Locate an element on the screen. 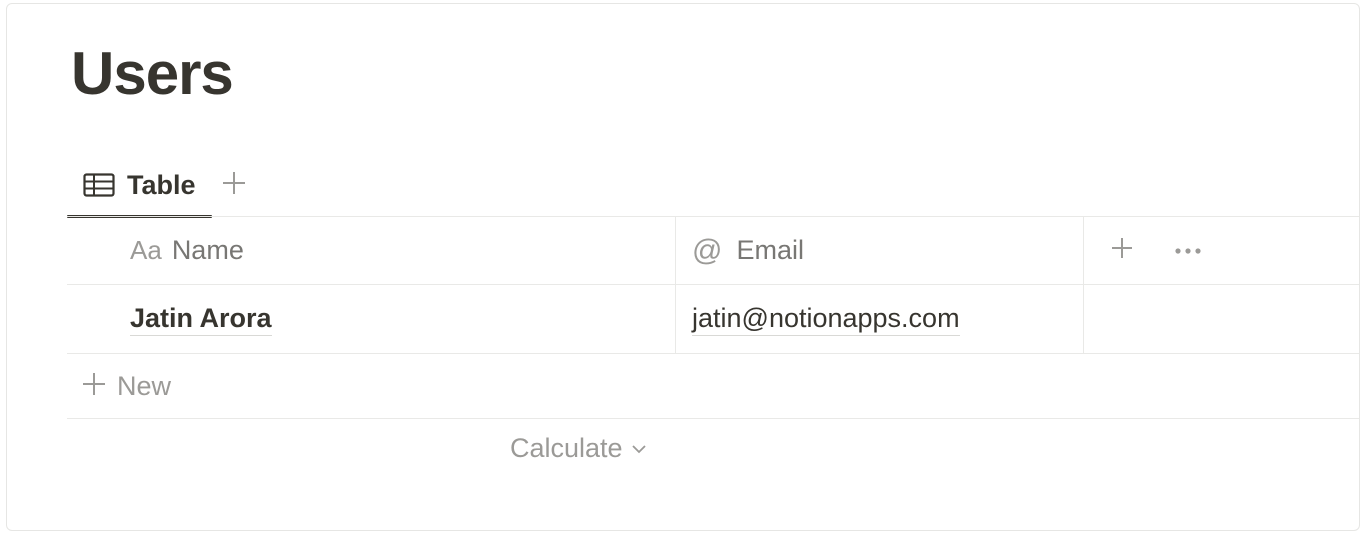  column-header-email: @ Email is located at coordinates (880, 250).